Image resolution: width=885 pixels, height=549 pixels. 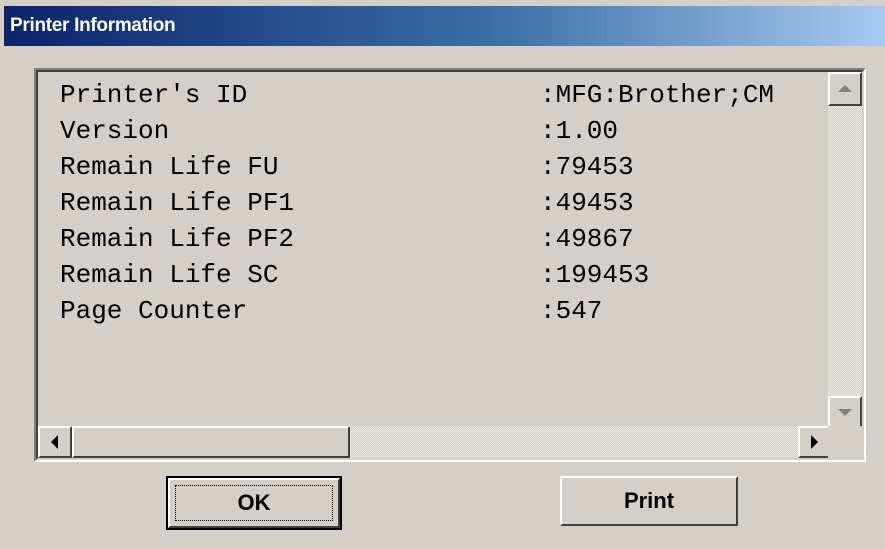 What do you see at coordinates (587, 167) in the screenshot?
I see `info-value: :79453` at bounding box center [587, 167].